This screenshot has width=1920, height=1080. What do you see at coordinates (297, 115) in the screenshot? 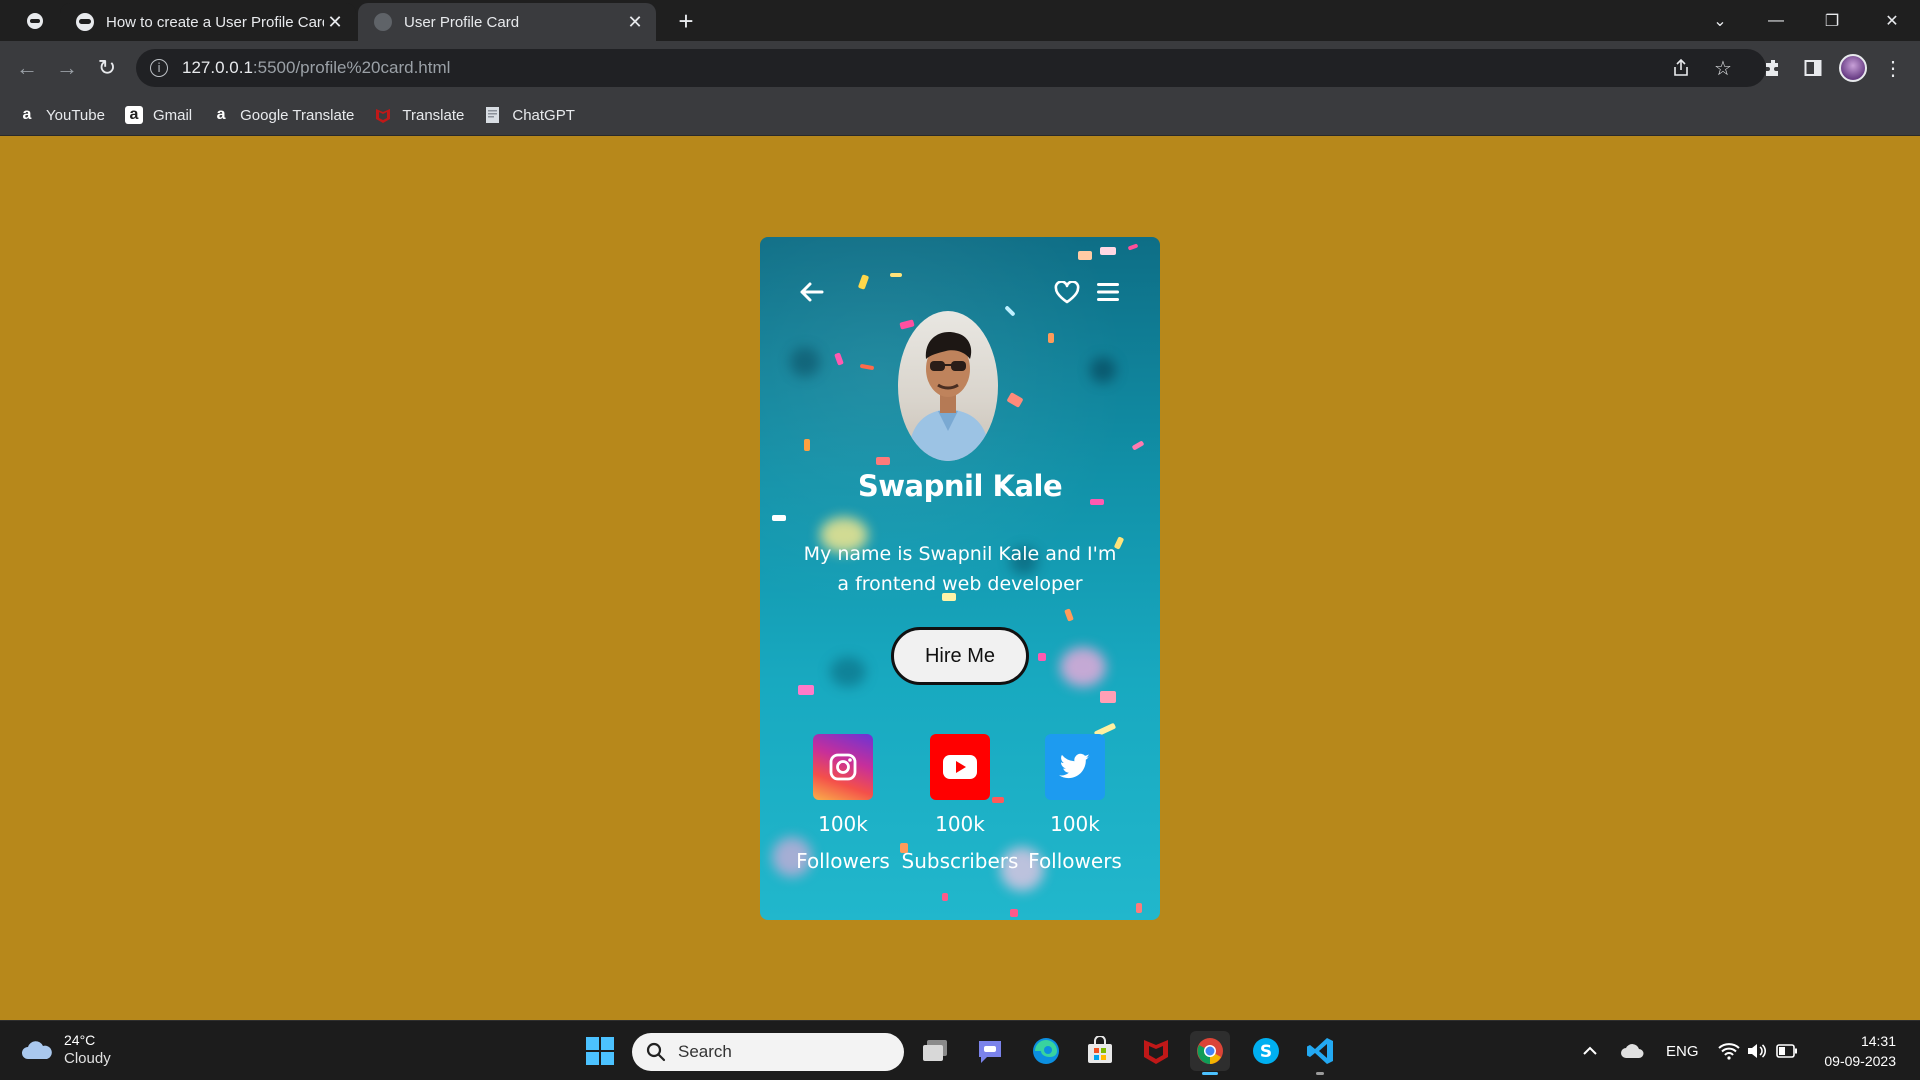
I see `bookmark-label: Google Translate` at bounding box center [297, 115].